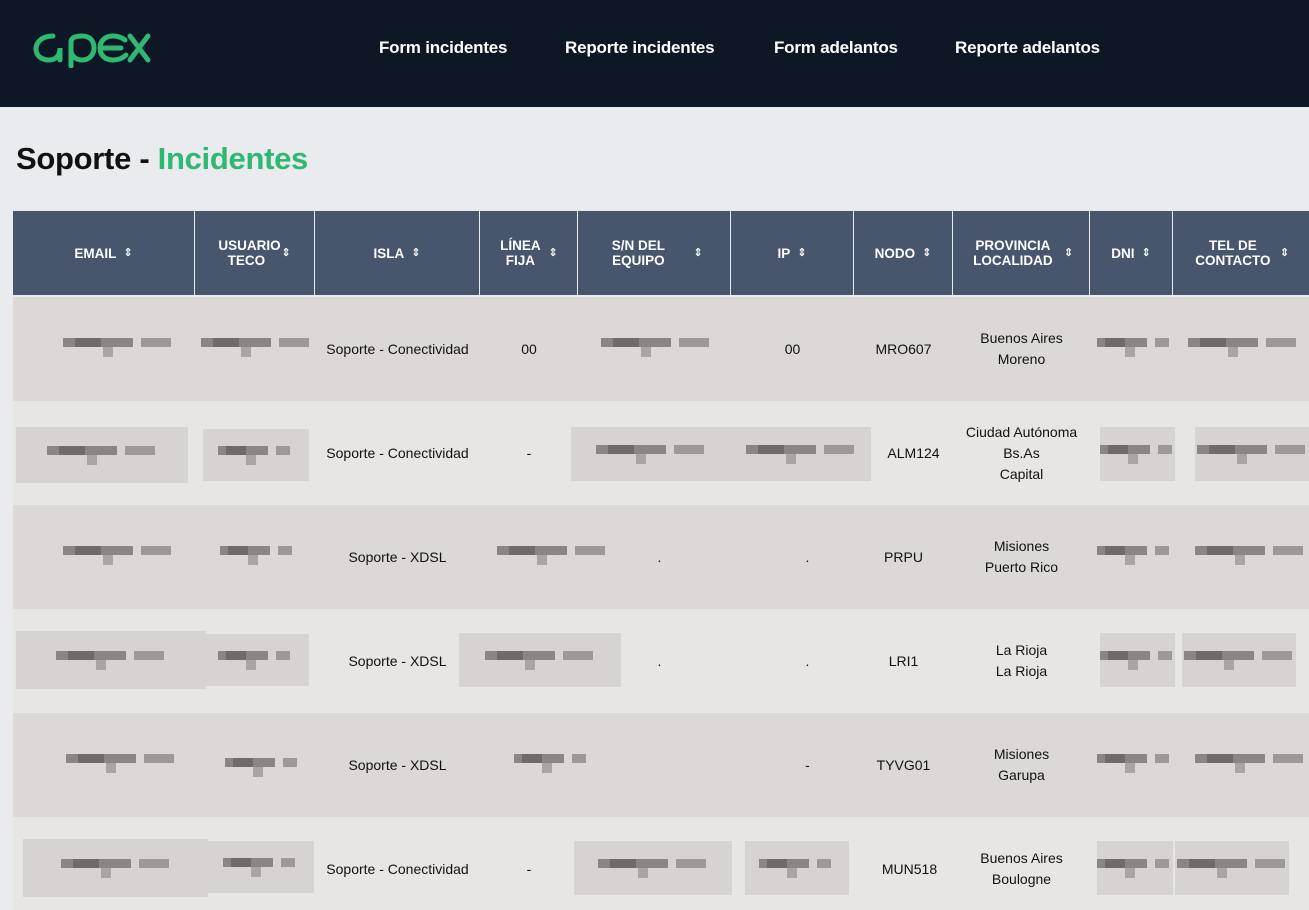 The height and width of the screenshot is (910, 1309). What do you see at coordinates (1131, 253) in the screenshot?
I see `column-header-dni: DNI ⇕` at bounding box center [1131, 253].